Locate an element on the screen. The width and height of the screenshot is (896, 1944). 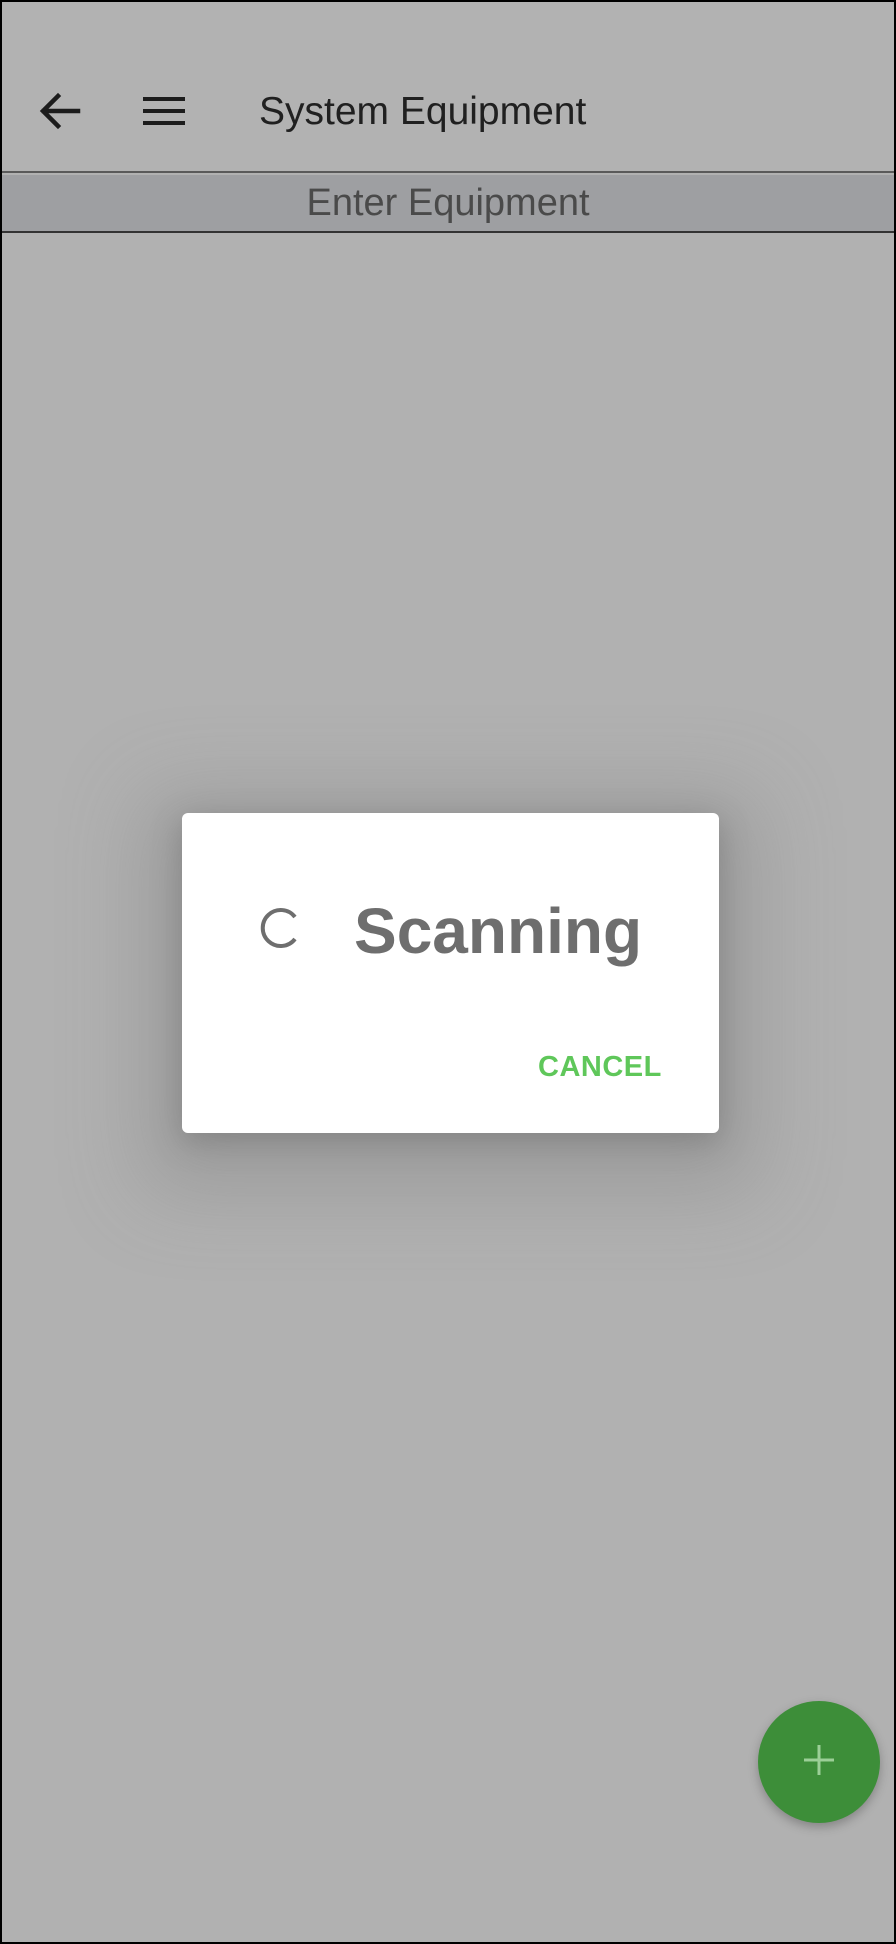
add-equipment-button is located at coordinates (819, 1762).